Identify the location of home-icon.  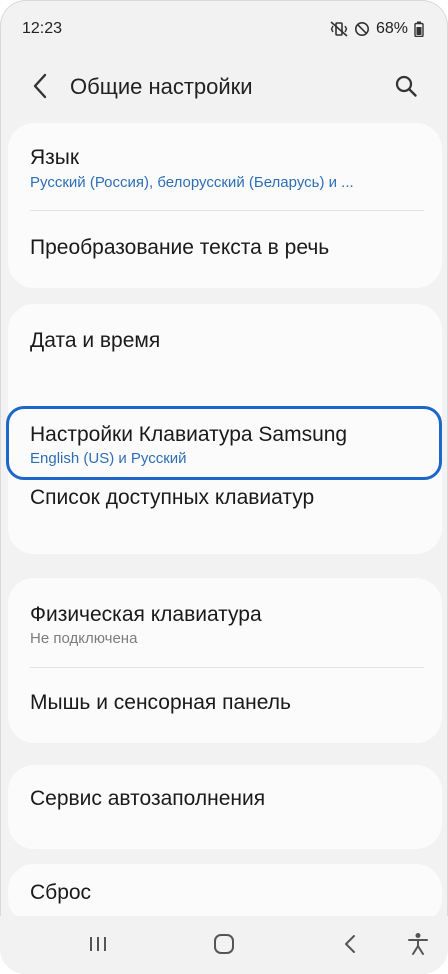
(224, 944).